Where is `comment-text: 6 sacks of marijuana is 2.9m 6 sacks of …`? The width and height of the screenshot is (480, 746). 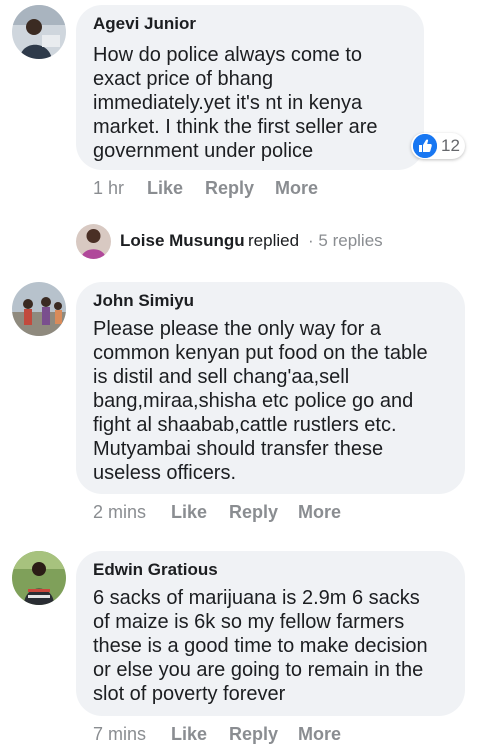 comment-text: 6 sacks of marijuana is 2.9m 6 sacks of … is located at coordinates (260, 646).